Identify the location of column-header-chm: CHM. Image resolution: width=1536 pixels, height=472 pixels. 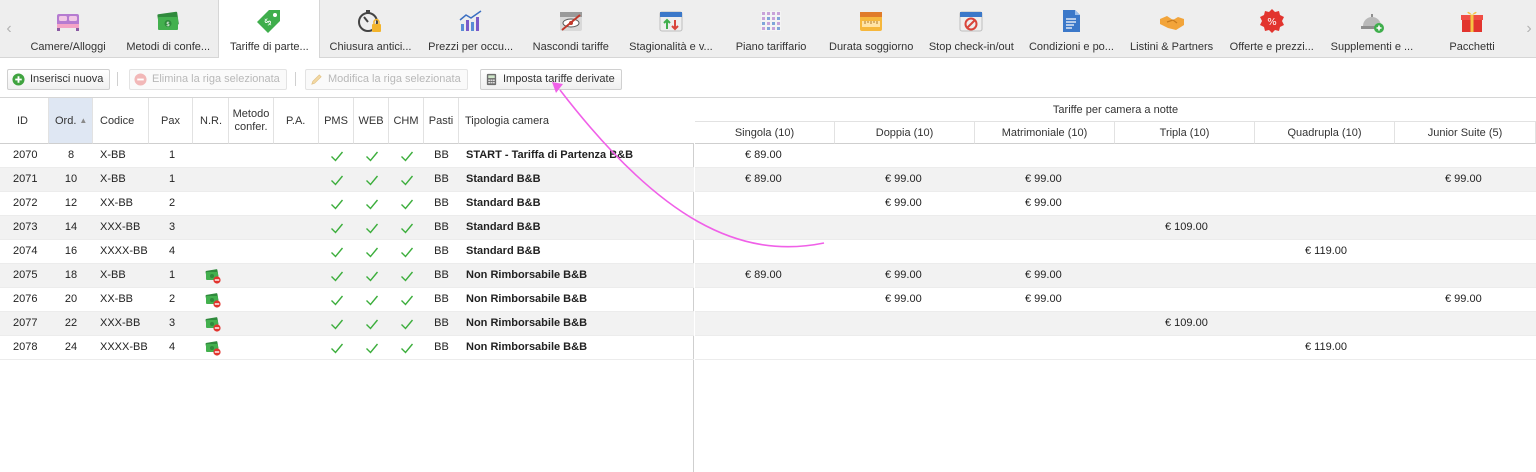
(406, 121).